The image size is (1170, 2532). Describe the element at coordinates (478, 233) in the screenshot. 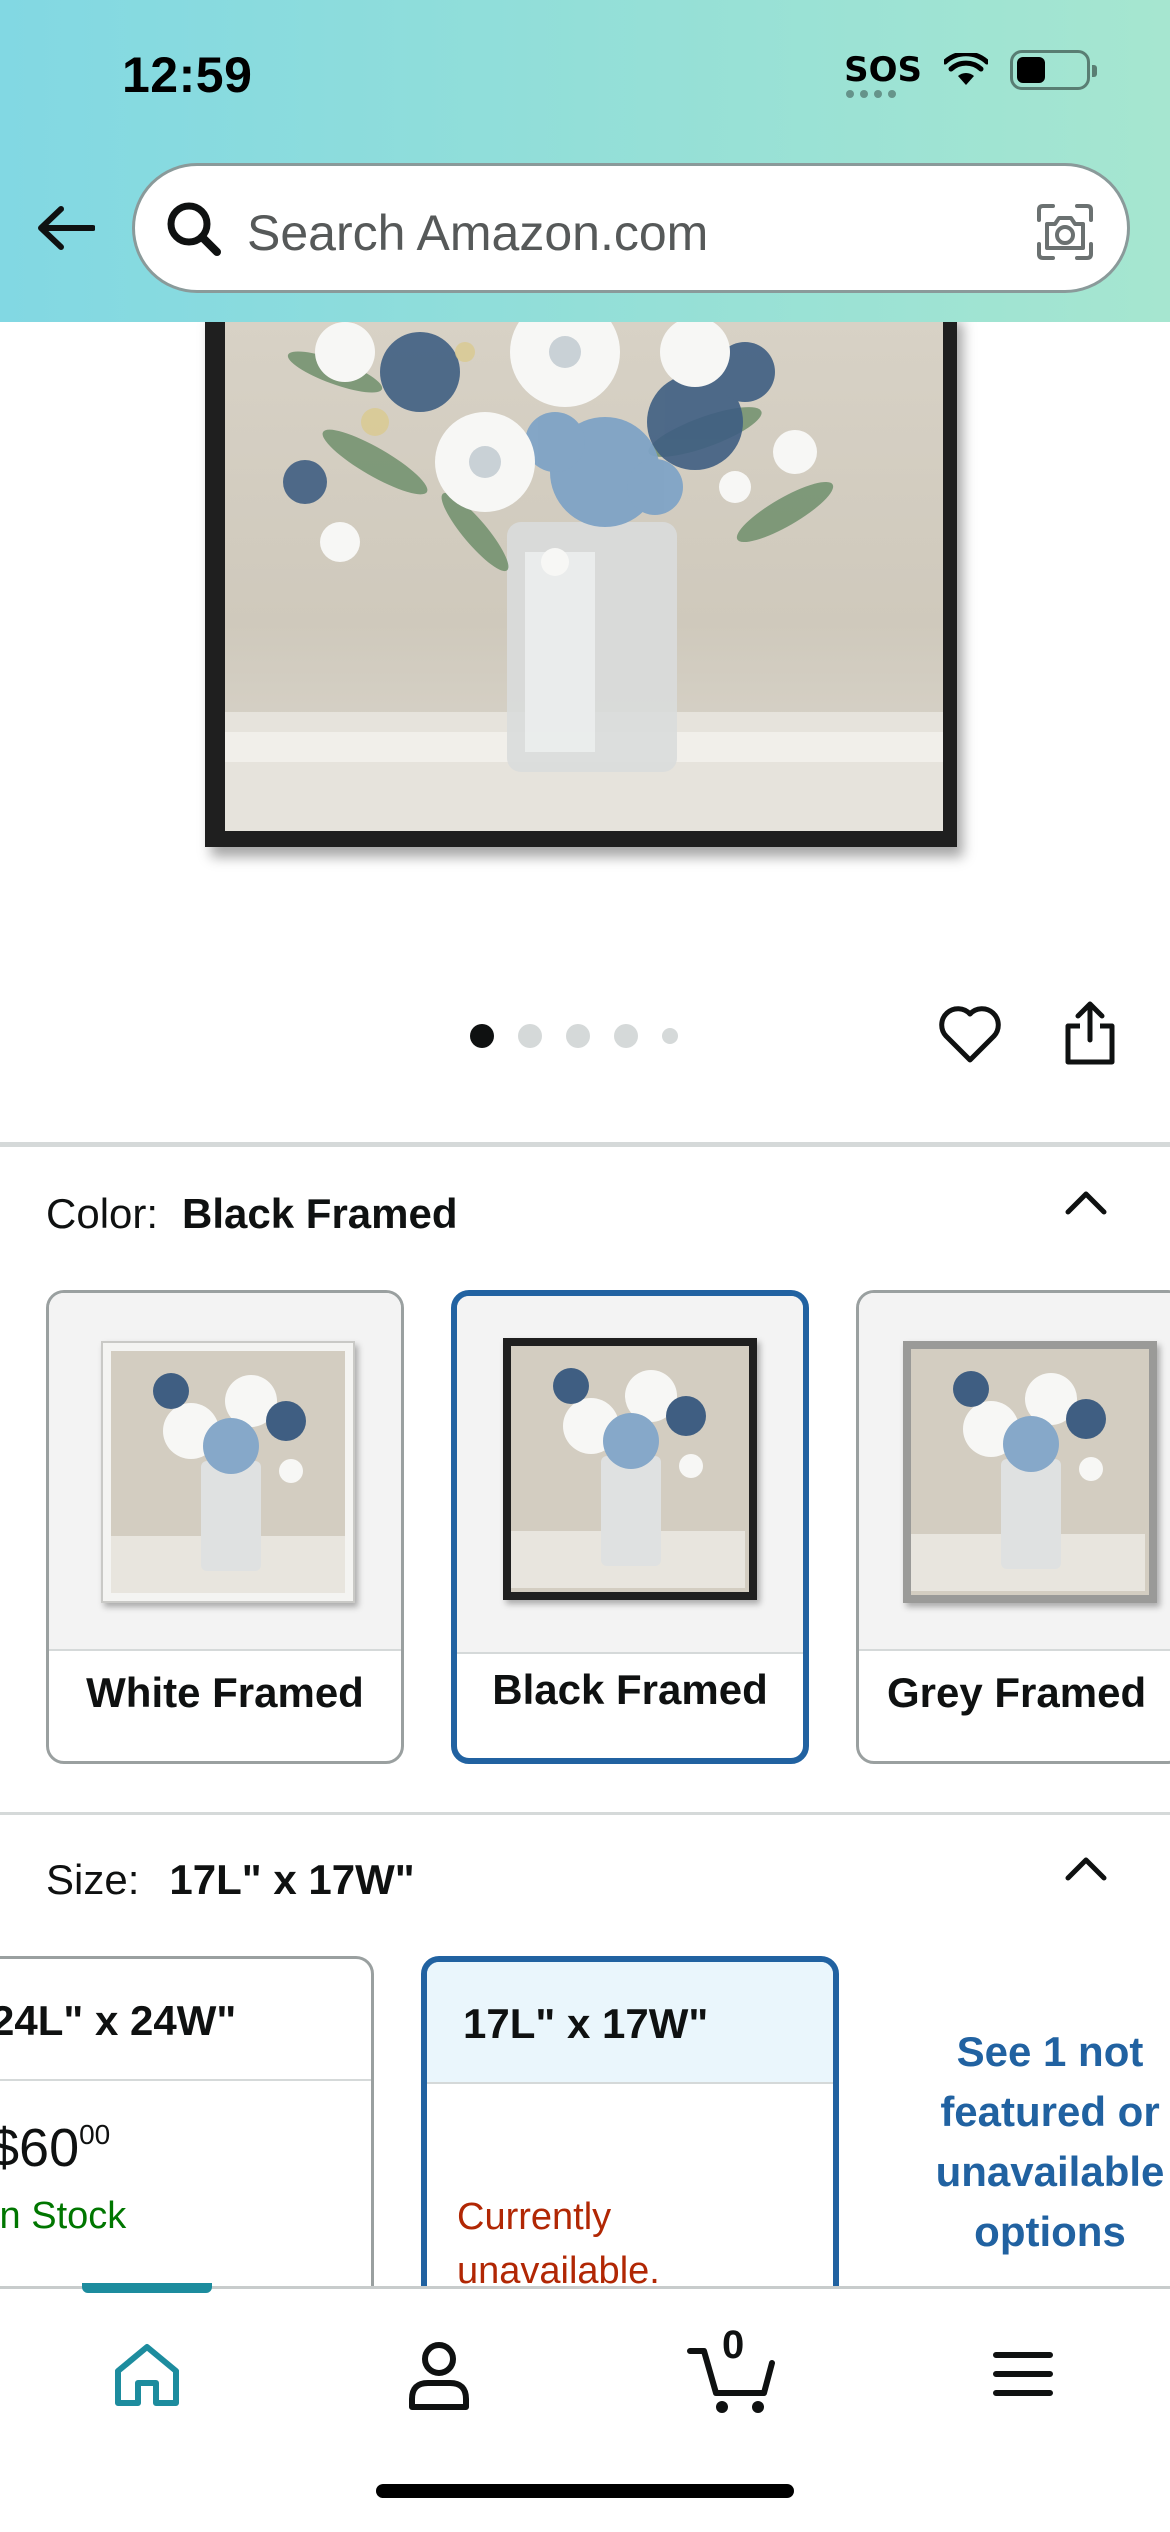

I see `search-placeholder: Search Amazon.com` at that location.